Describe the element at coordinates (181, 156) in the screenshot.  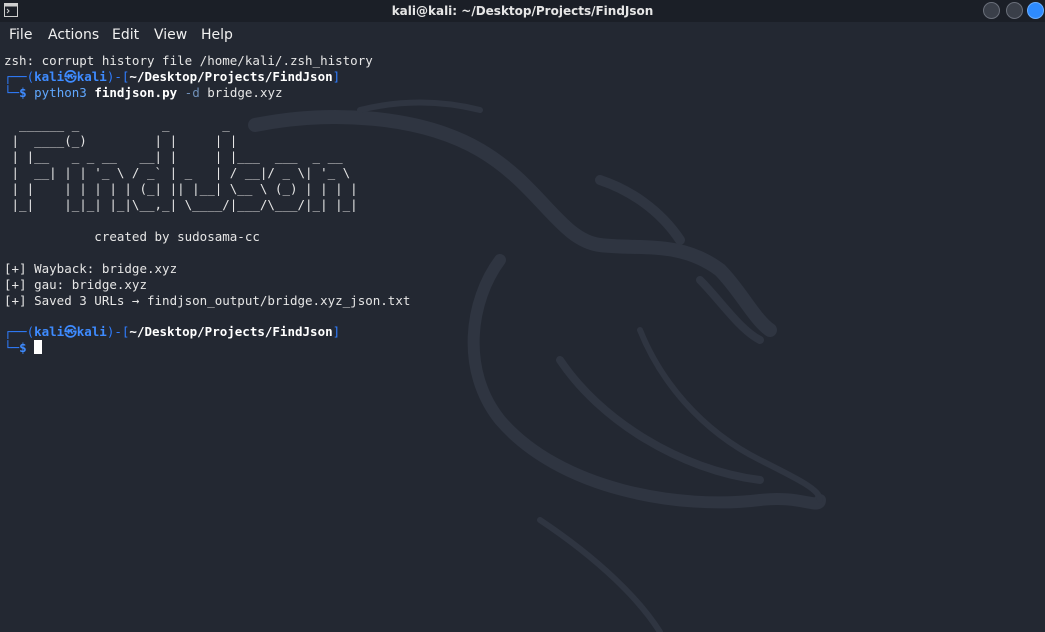
I see `banner-line: | |__ _ _ __ __| | | |___ ___ _ __` at that location.